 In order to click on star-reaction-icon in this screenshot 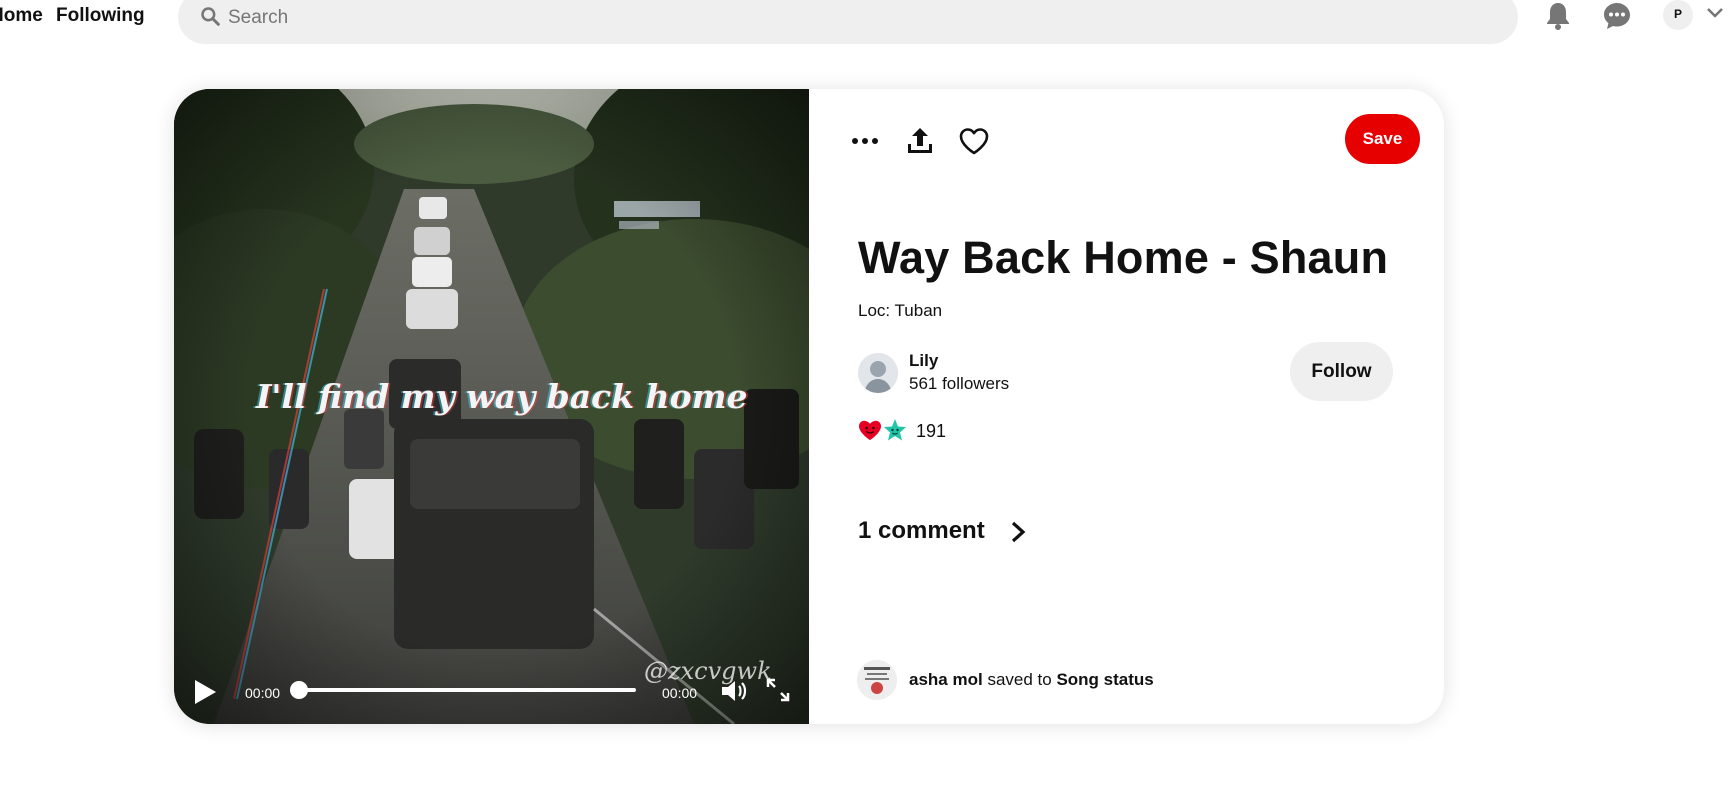, I will do `click(895, 430)`.